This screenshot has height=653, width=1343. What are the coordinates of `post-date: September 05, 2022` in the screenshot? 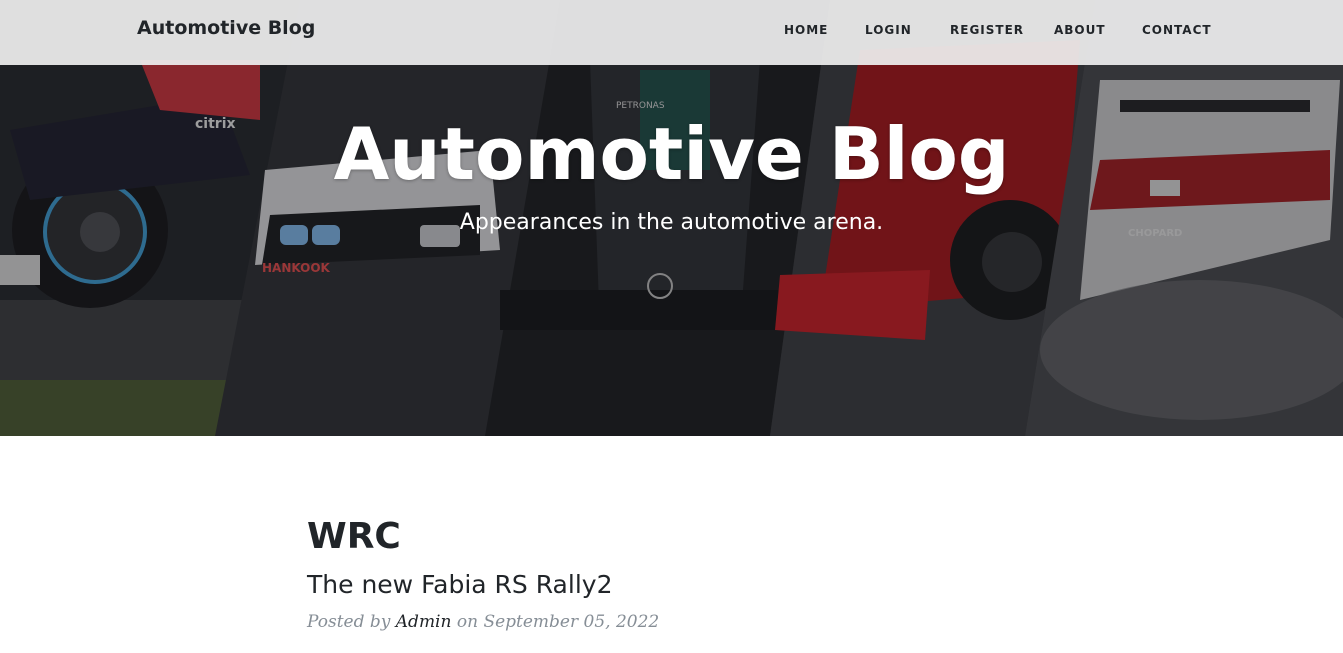 It's located at (571, 622).